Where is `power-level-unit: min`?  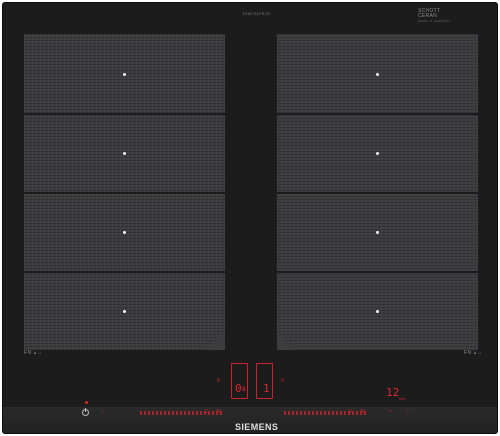 power-level-unit: min is located at coordinates (402, 398).